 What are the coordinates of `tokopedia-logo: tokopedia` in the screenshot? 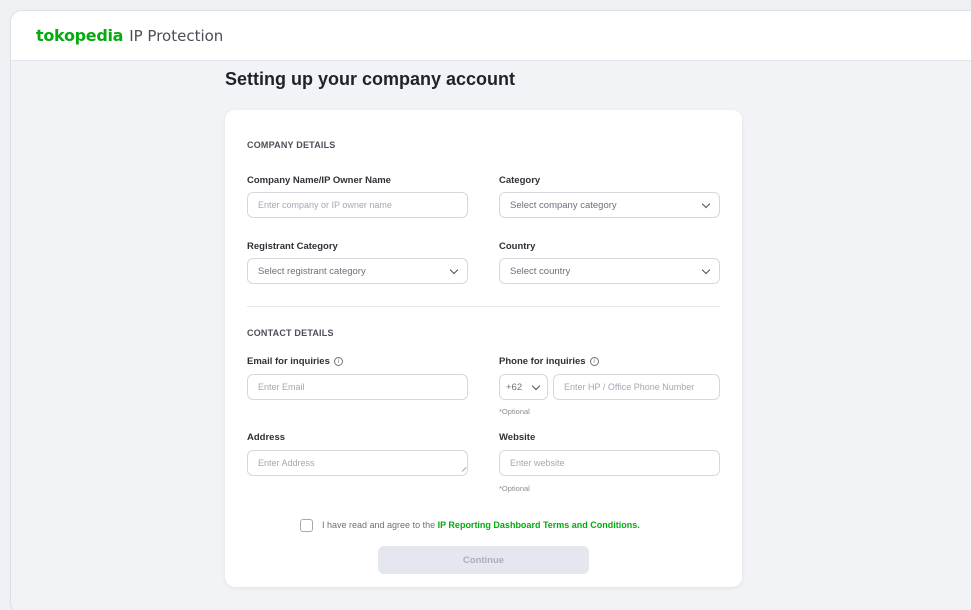 It's located at (79, 35).